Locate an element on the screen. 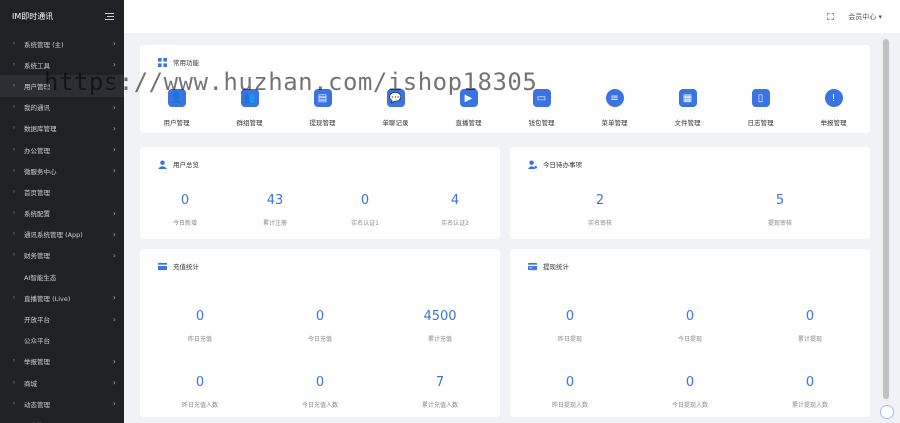 The image size is (900, 423). stat-item: 0 昨日充值人数 is located at coordinates (200, 392).